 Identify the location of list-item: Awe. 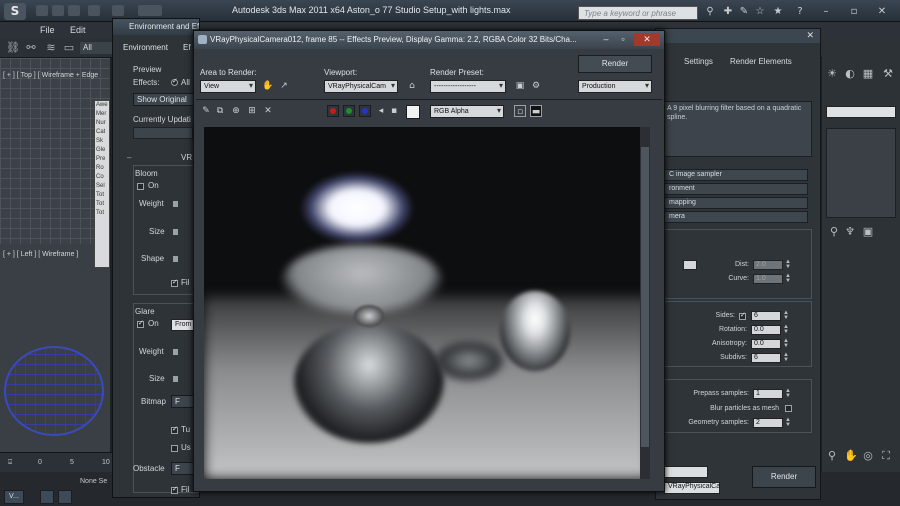
(102, 105).